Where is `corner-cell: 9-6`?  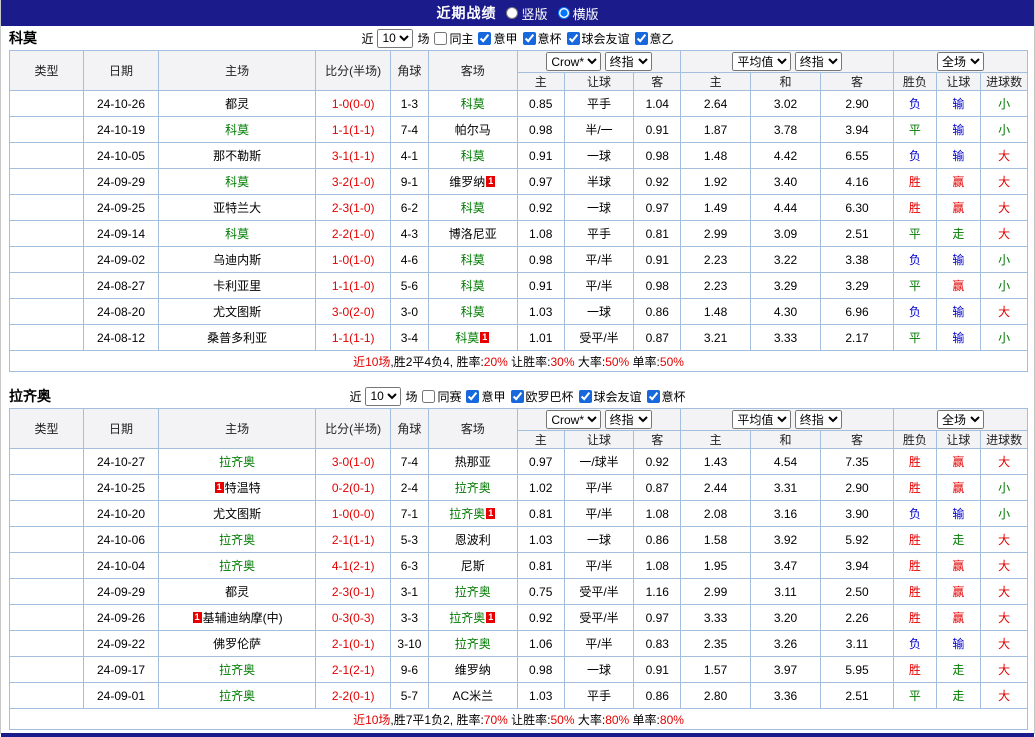 corner-cell: 9-6 is located at coordinates (409, 669).